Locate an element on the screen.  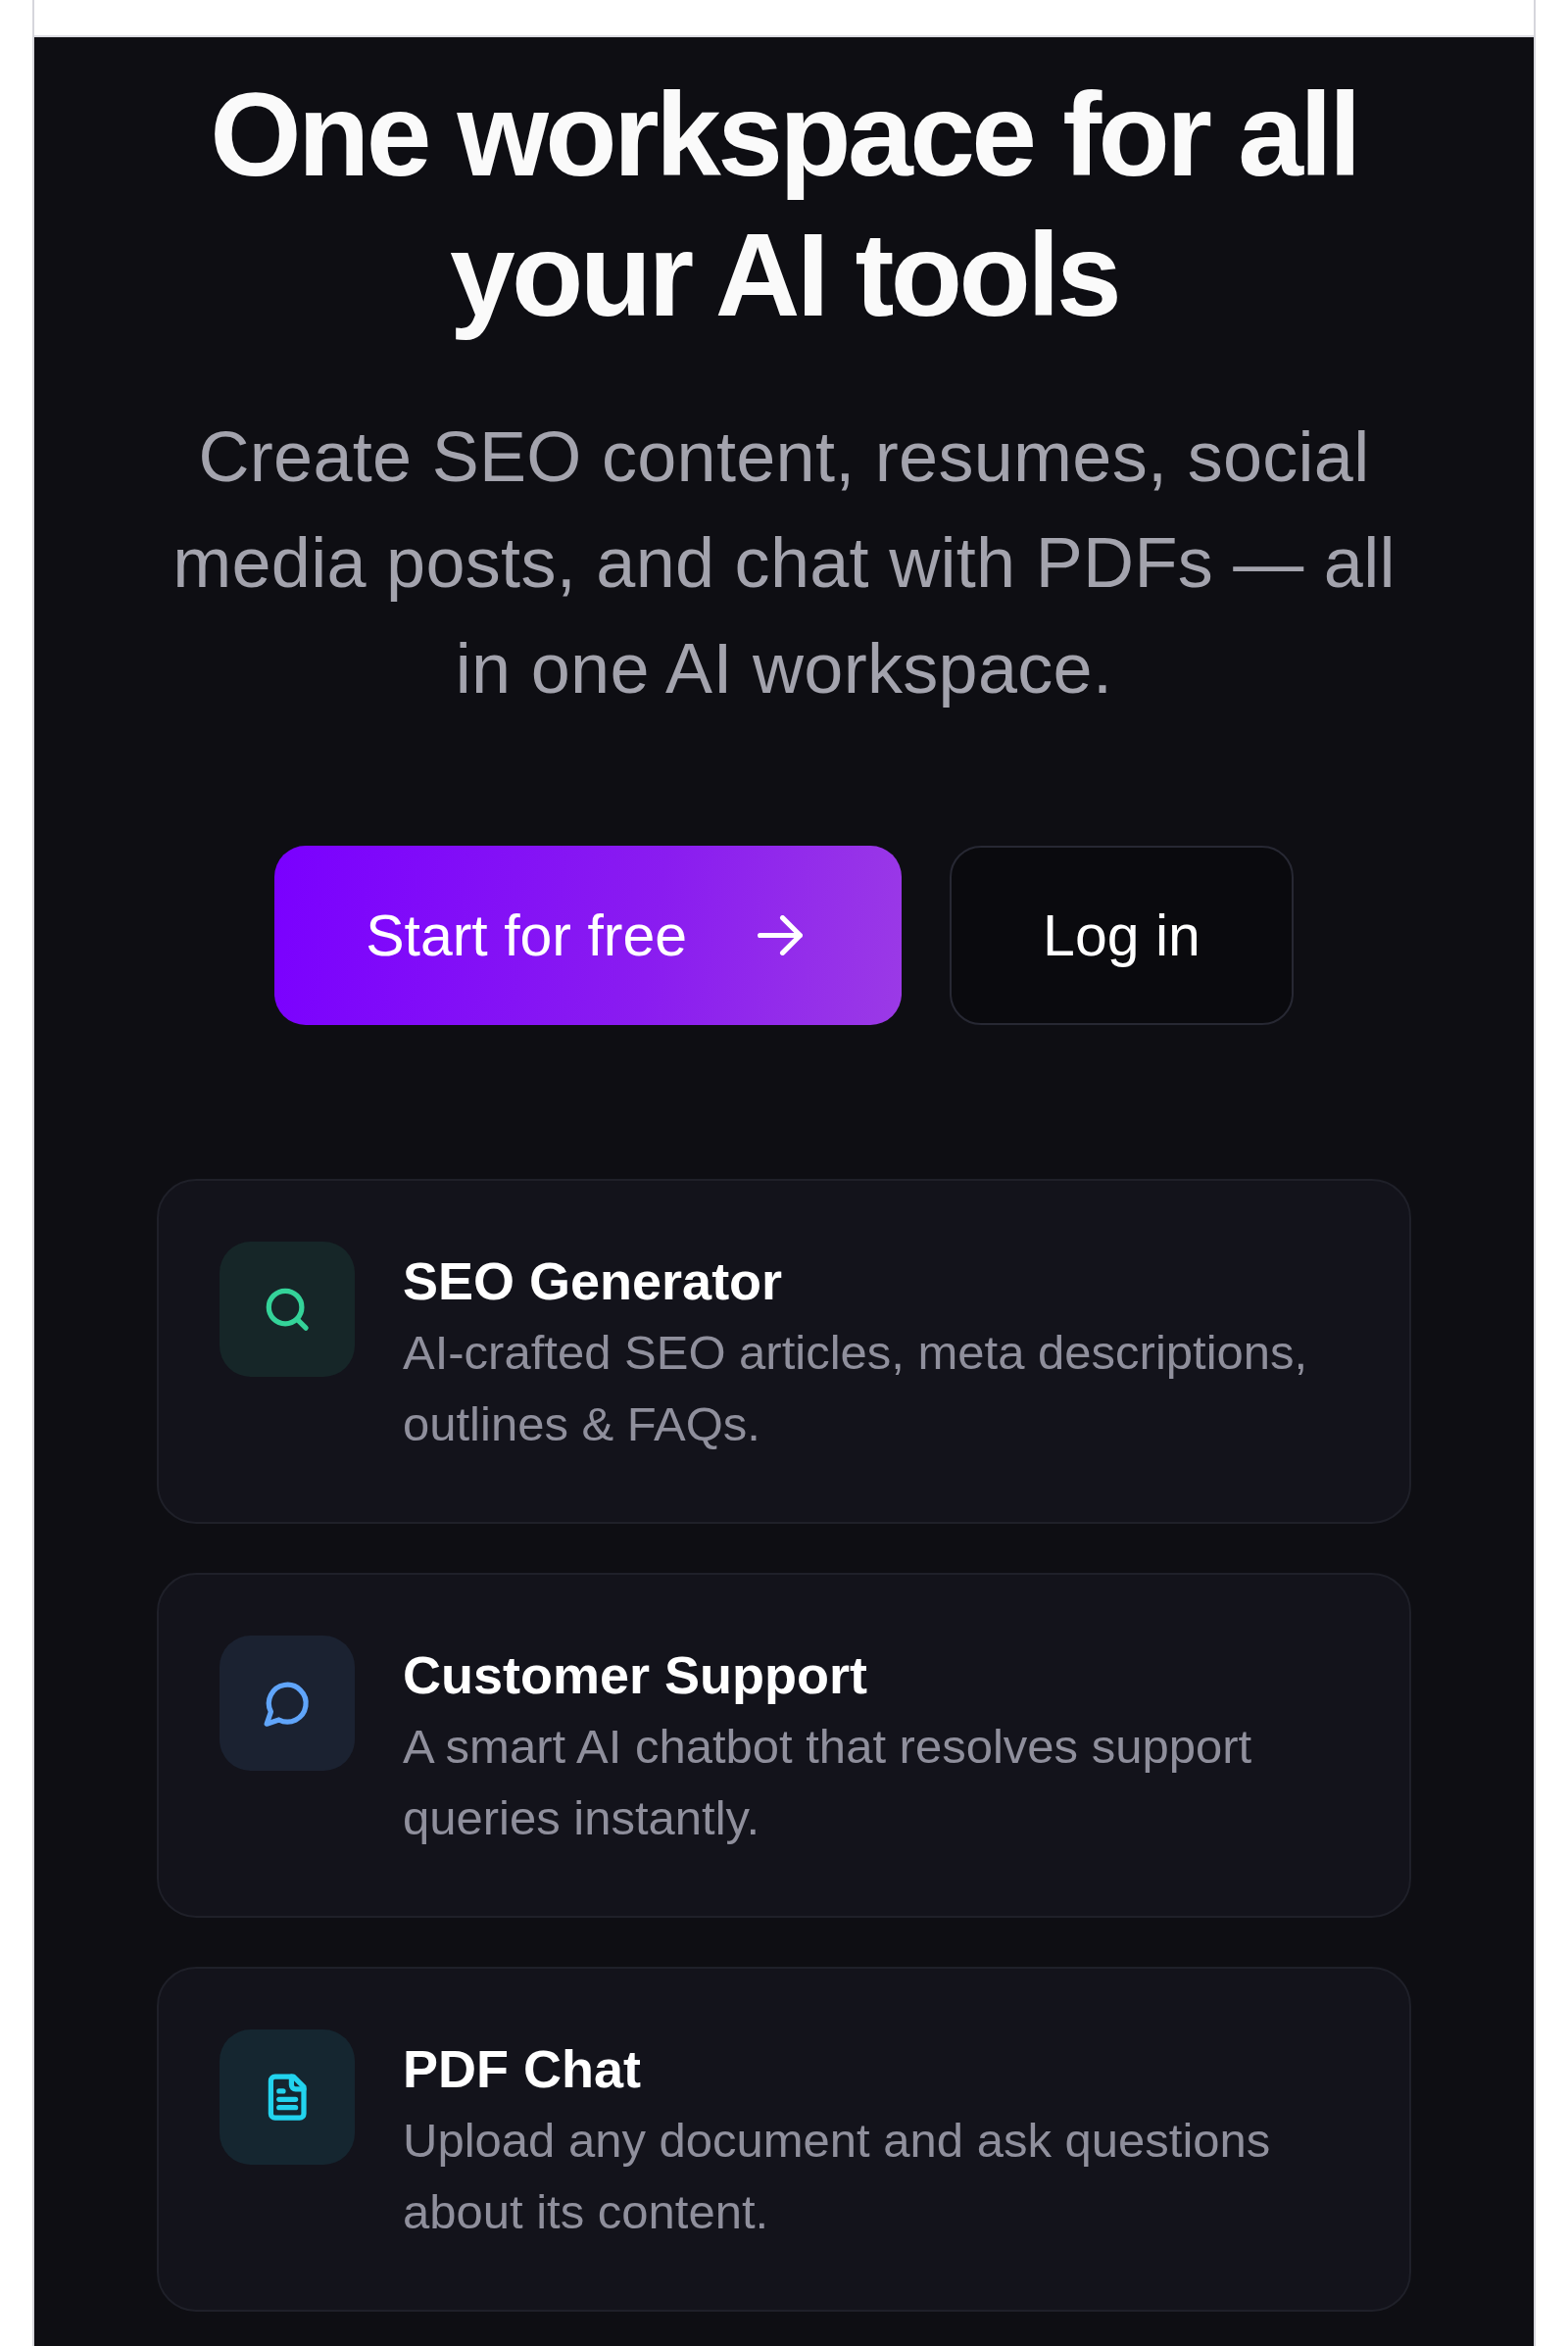
feature-description: A smart AI chatbot that resolves support queries instantly. is located at coordinates (828, 1782).